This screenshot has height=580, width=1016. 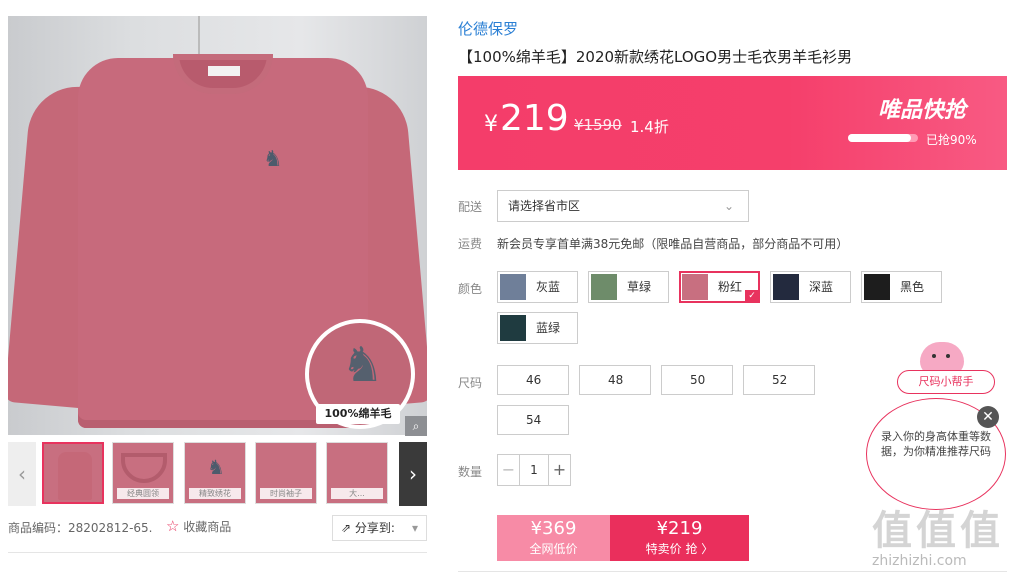 I want to click on favorite-label: 收藏商品, so click(x=207, y=527).